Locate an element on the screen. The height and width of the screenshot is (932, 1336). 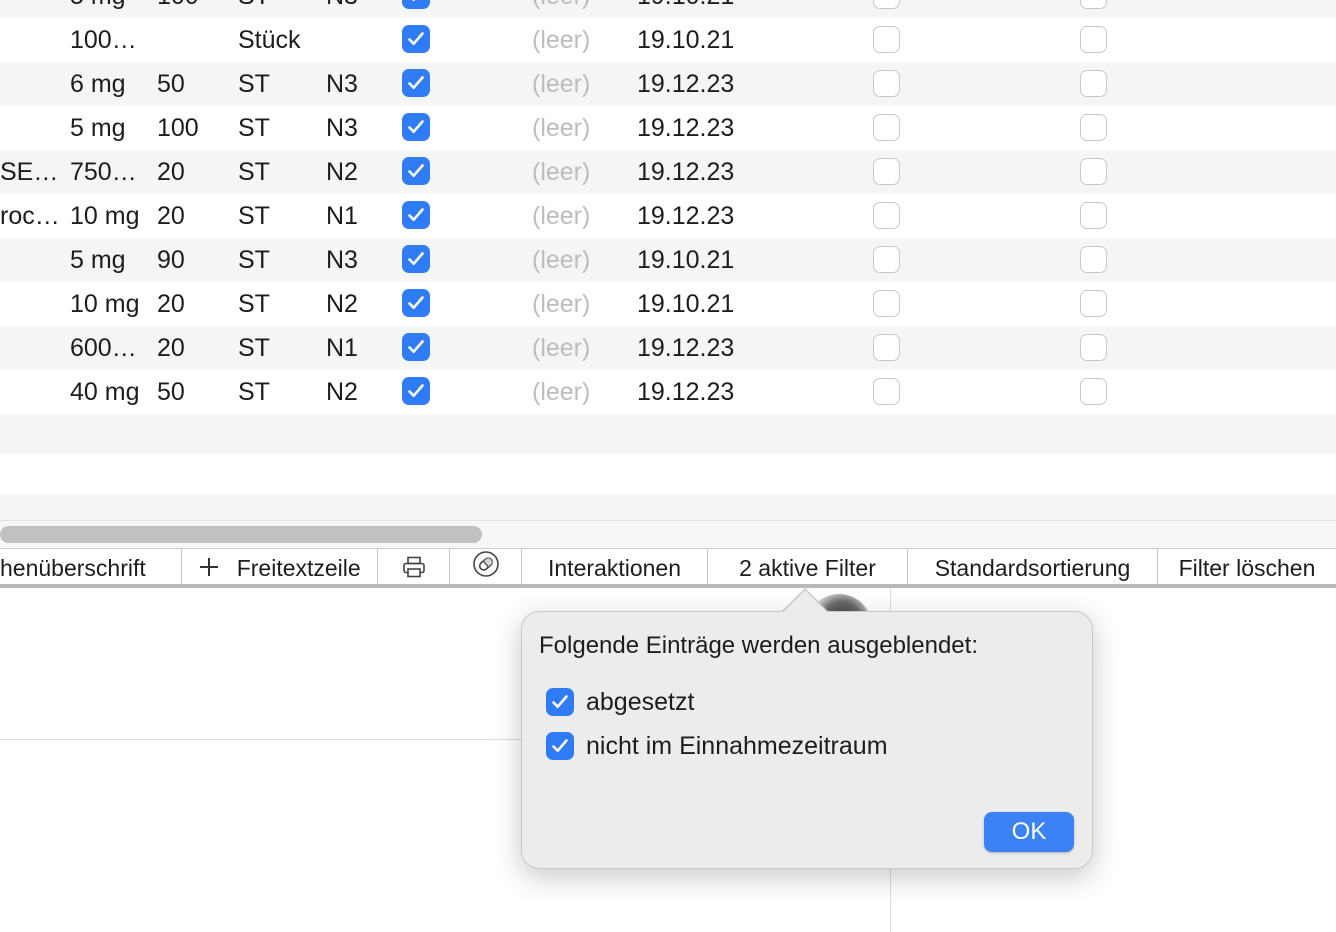
table-row: 5 mg 90 ST N3 (leer) 19.10.21 is located at coordinates (668, 260).